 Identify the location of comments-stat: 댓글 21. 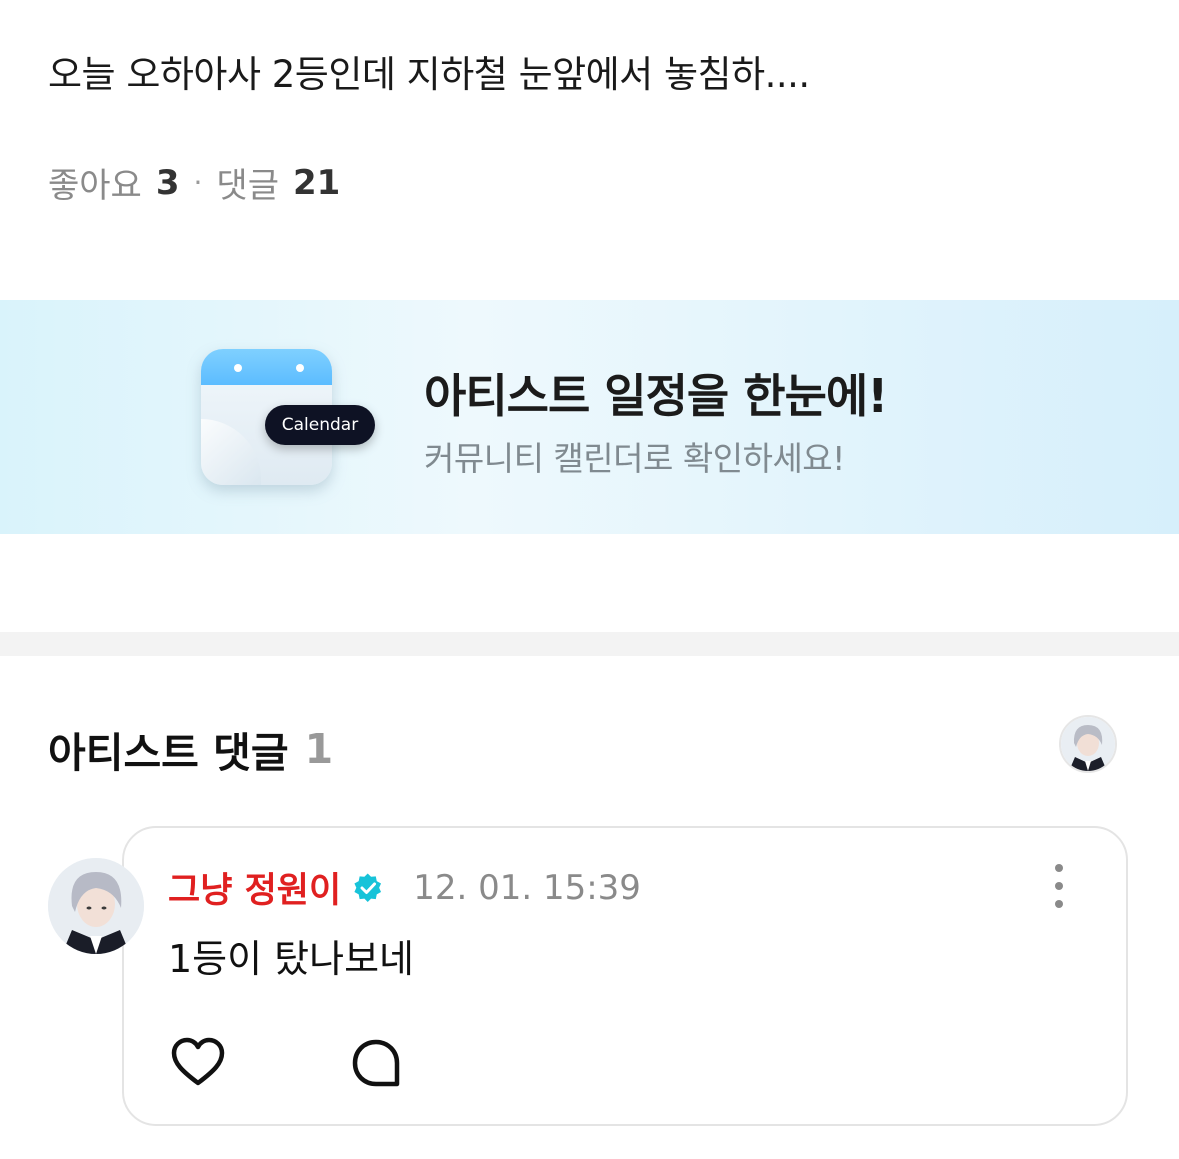
(278, 182).